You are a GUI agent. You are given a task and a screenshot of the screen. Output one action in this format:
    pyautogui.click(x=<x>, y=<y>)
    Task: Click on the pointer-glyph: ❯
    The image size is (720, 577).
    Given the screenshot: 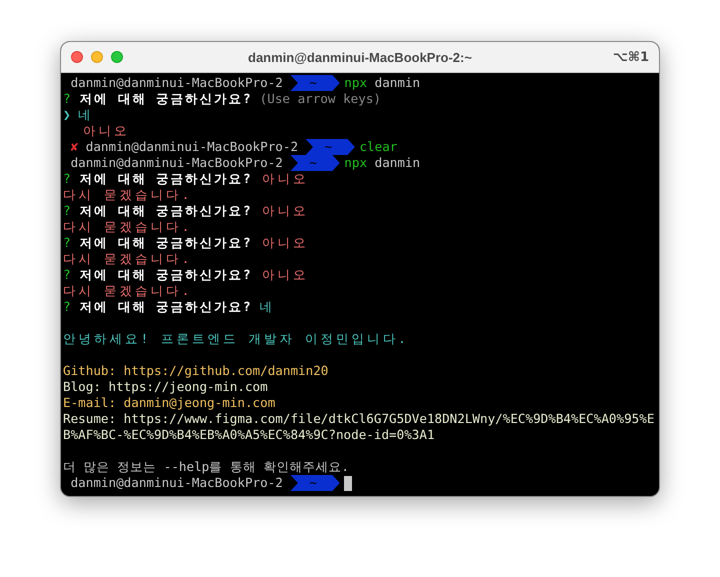 What is the action you would take?
    pyautogui.click(x=67, y=115)
    